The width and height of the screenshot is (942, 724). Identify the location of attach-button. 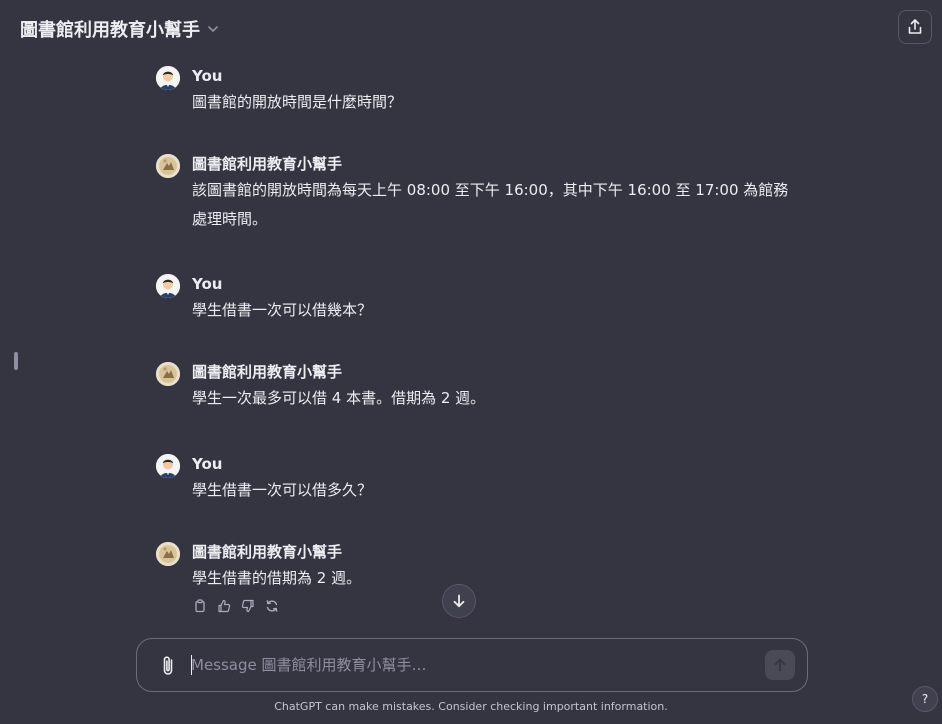
(168, 666).